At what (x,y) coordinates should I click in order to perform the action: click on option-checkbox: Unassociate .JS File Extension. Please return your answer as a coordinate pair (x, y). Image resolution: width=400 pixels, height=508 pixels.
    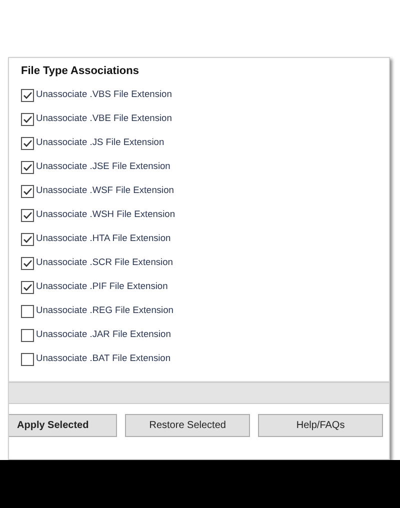
    Looking at the image, I should click on (205, 143).